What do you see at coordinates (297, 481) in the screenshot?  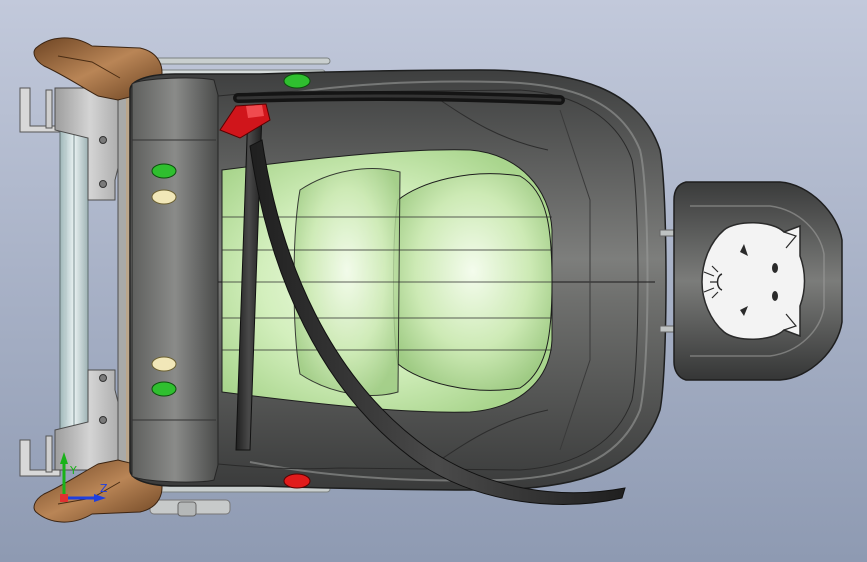 I see `indicator-red-bottom` at bounding box center [297, 481].